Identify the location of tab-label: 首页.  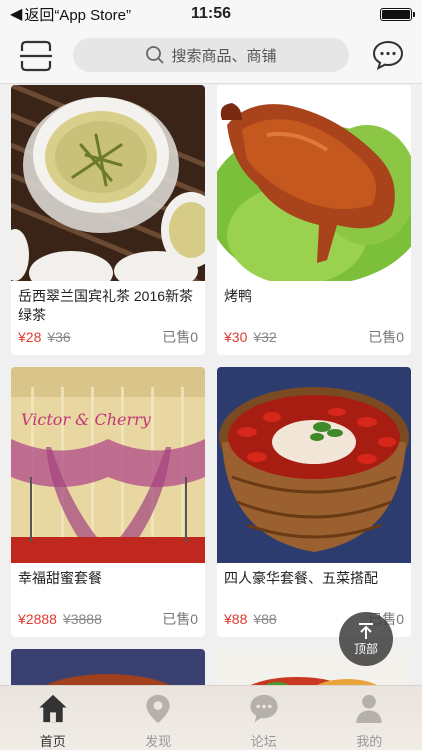
(52, 741).